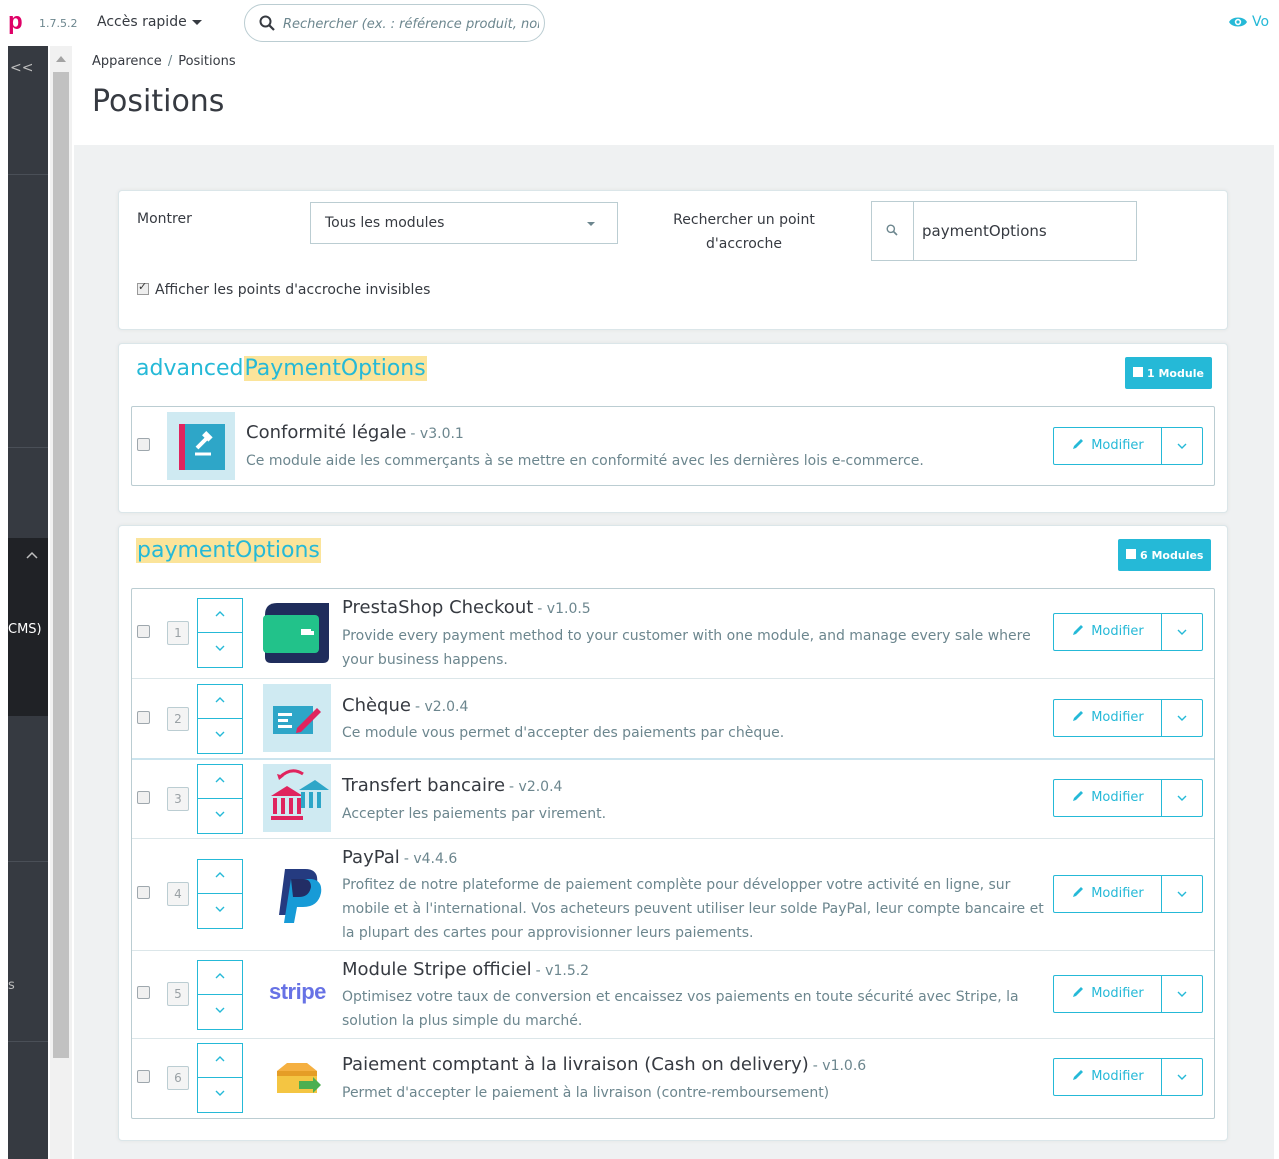 The image size is (1279, 1159). What do you see at coordinates (411, 24) in the screenshot?
I see `global-search-input` at bounding box center [411, 24].